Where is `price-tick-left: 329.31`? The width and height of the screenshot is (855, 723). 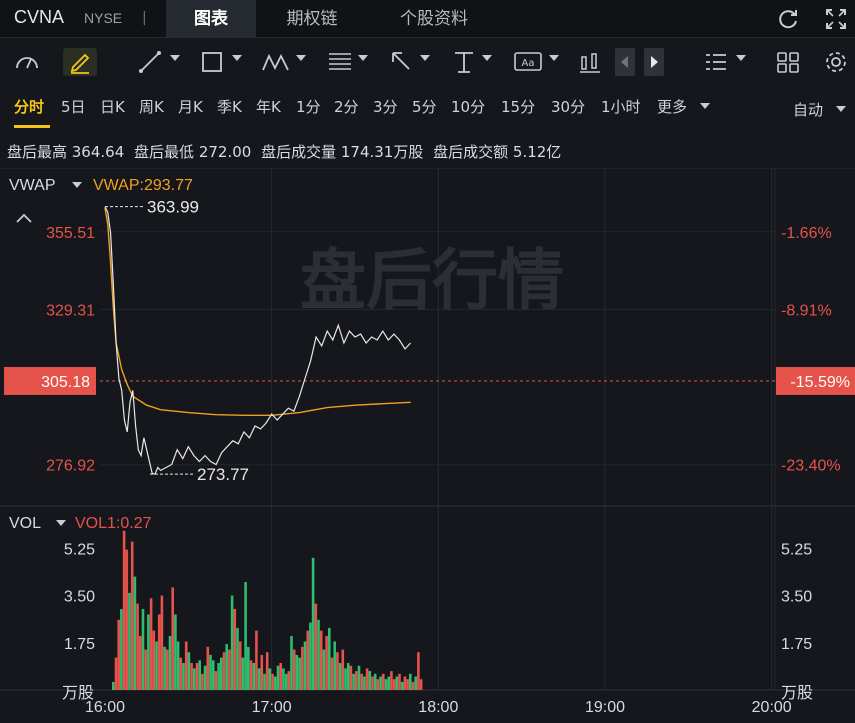 price-tick-left: 329.31 is located at coordinates (70, 310).